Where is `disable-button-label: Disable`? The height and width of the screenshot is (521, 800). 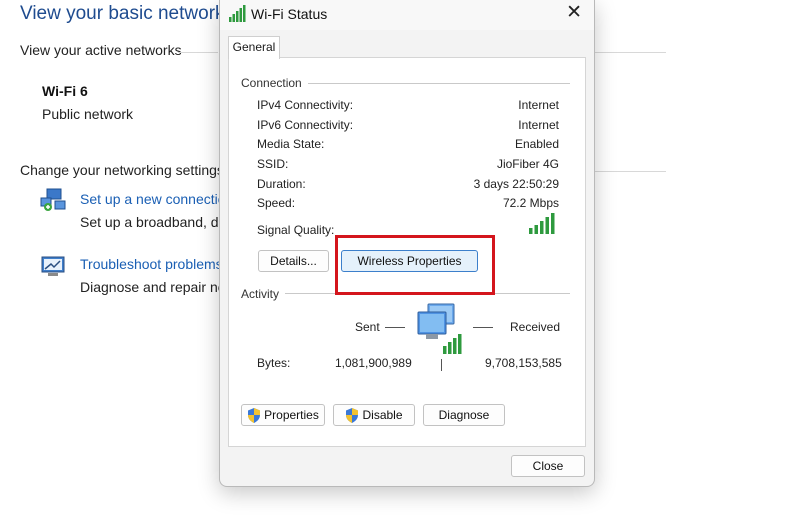
disable-button-label: Disable is located at coordinates (382, 415).